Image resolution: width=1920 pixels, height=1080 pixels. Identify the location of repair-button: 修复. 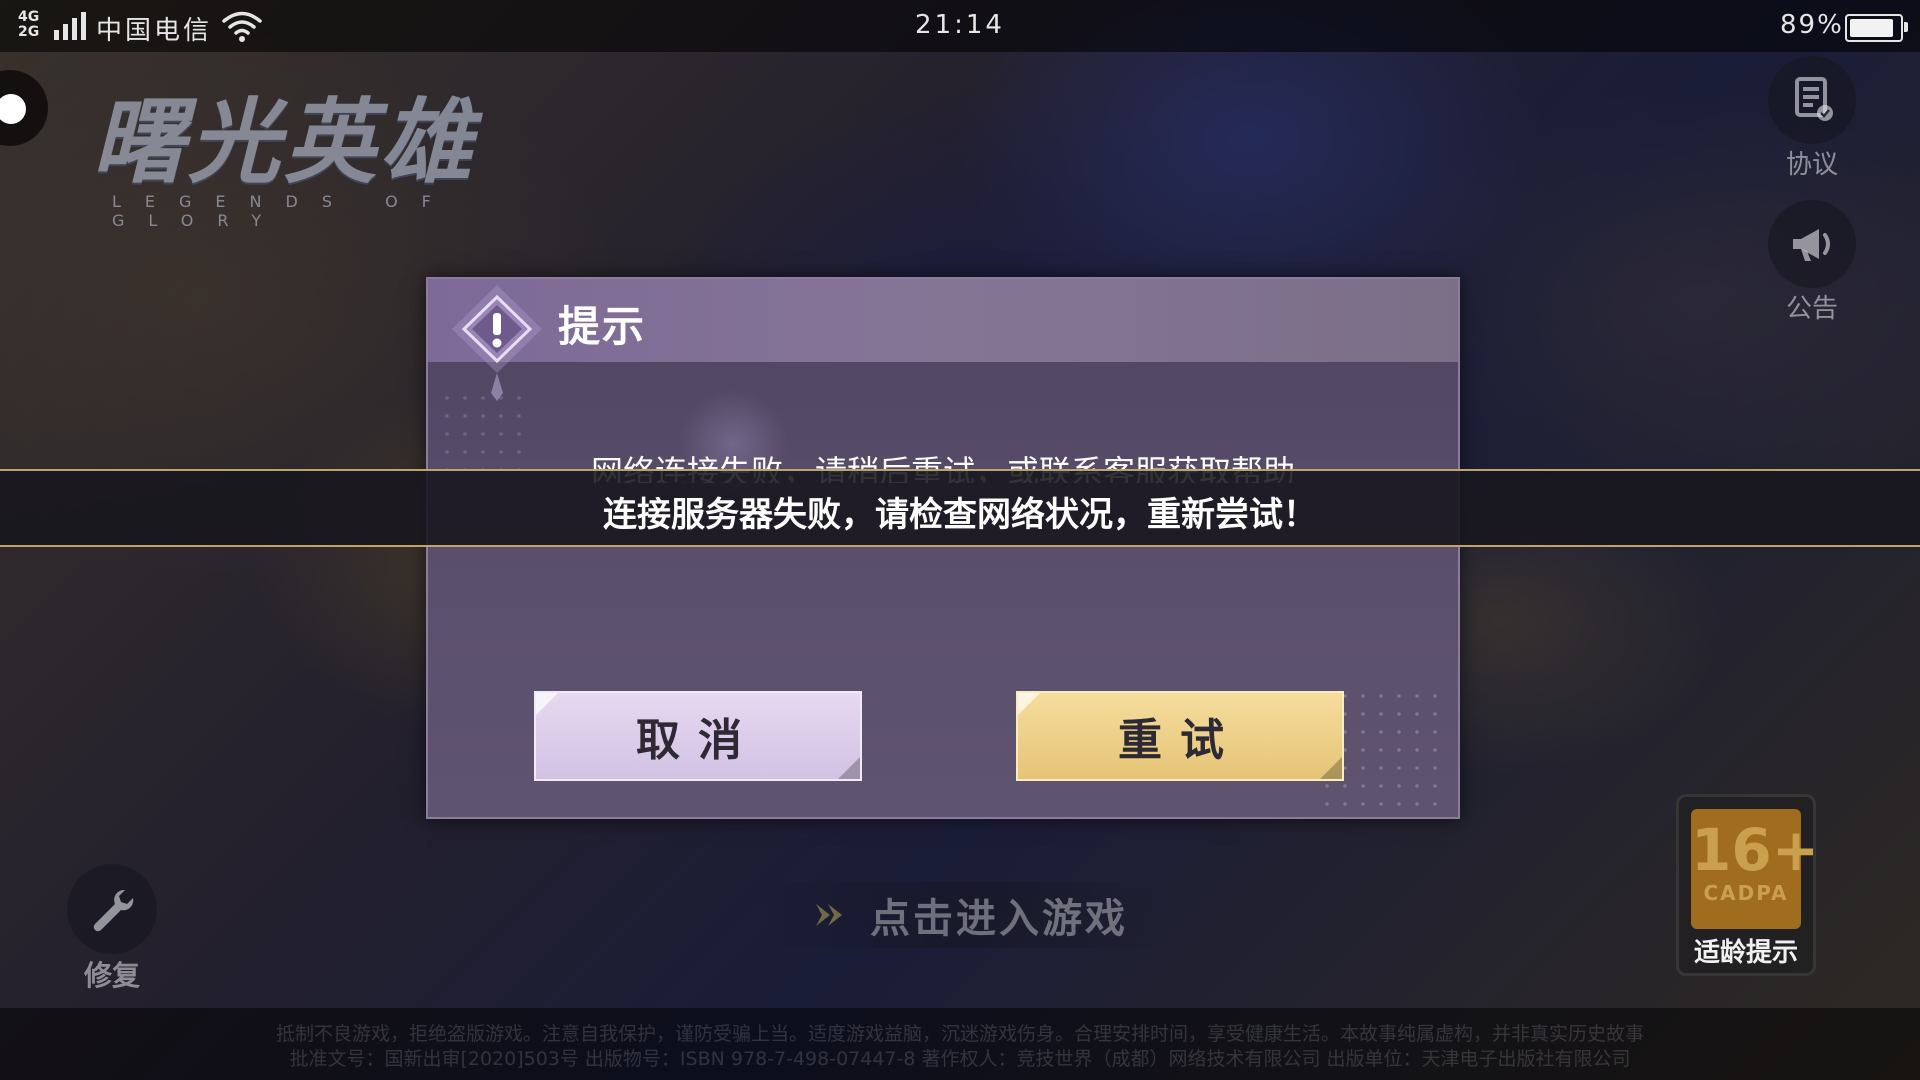
(112, 929).